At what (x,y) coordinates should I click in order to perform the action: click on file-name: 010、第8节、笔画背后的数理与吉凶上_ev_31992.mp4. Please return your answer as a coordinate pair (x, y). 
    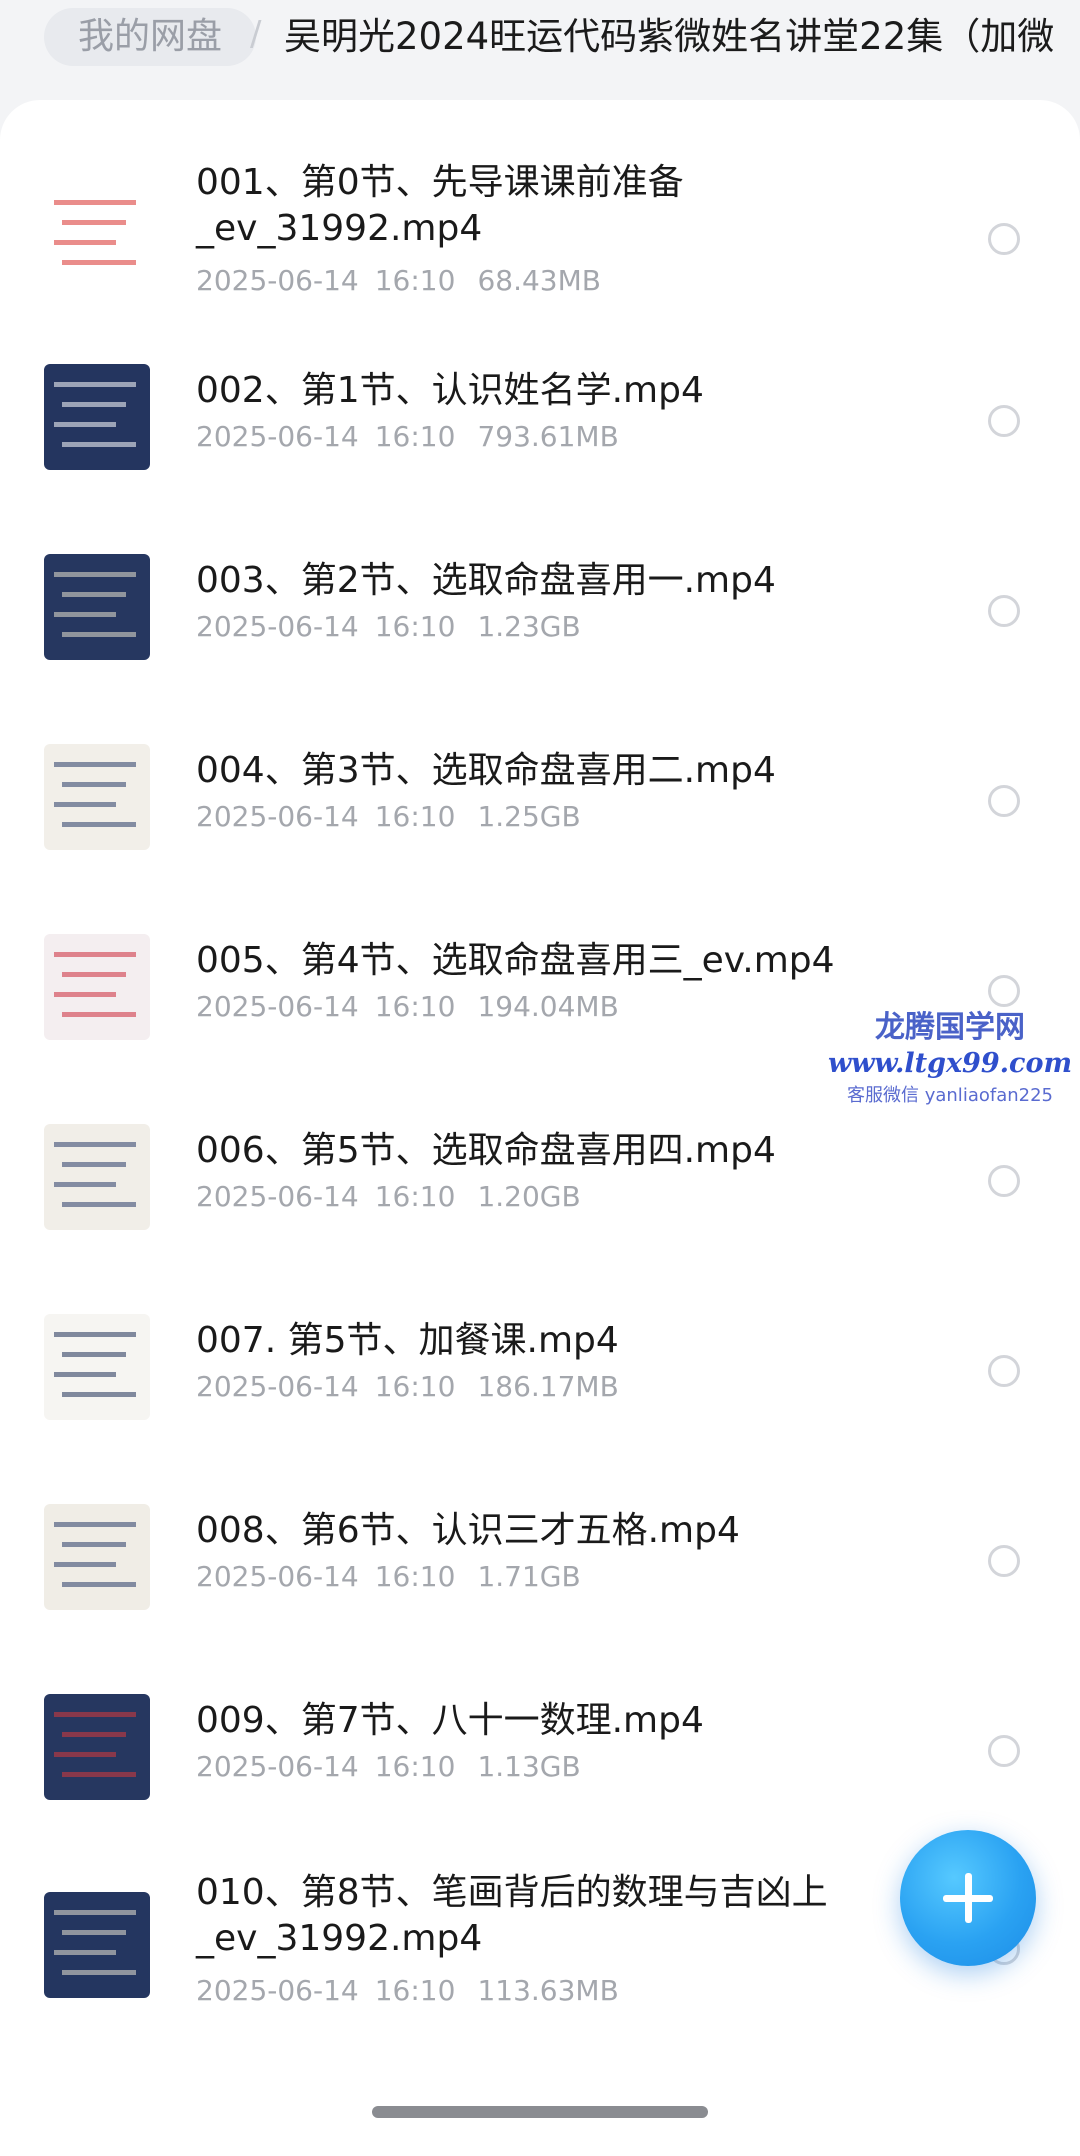
    Looking at the image, I should click on (512, 1915).